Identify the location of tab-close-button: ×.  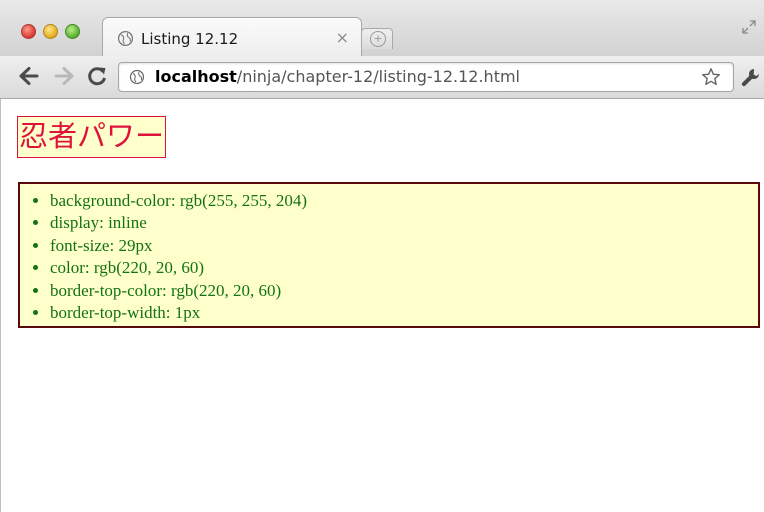
(342, 37).